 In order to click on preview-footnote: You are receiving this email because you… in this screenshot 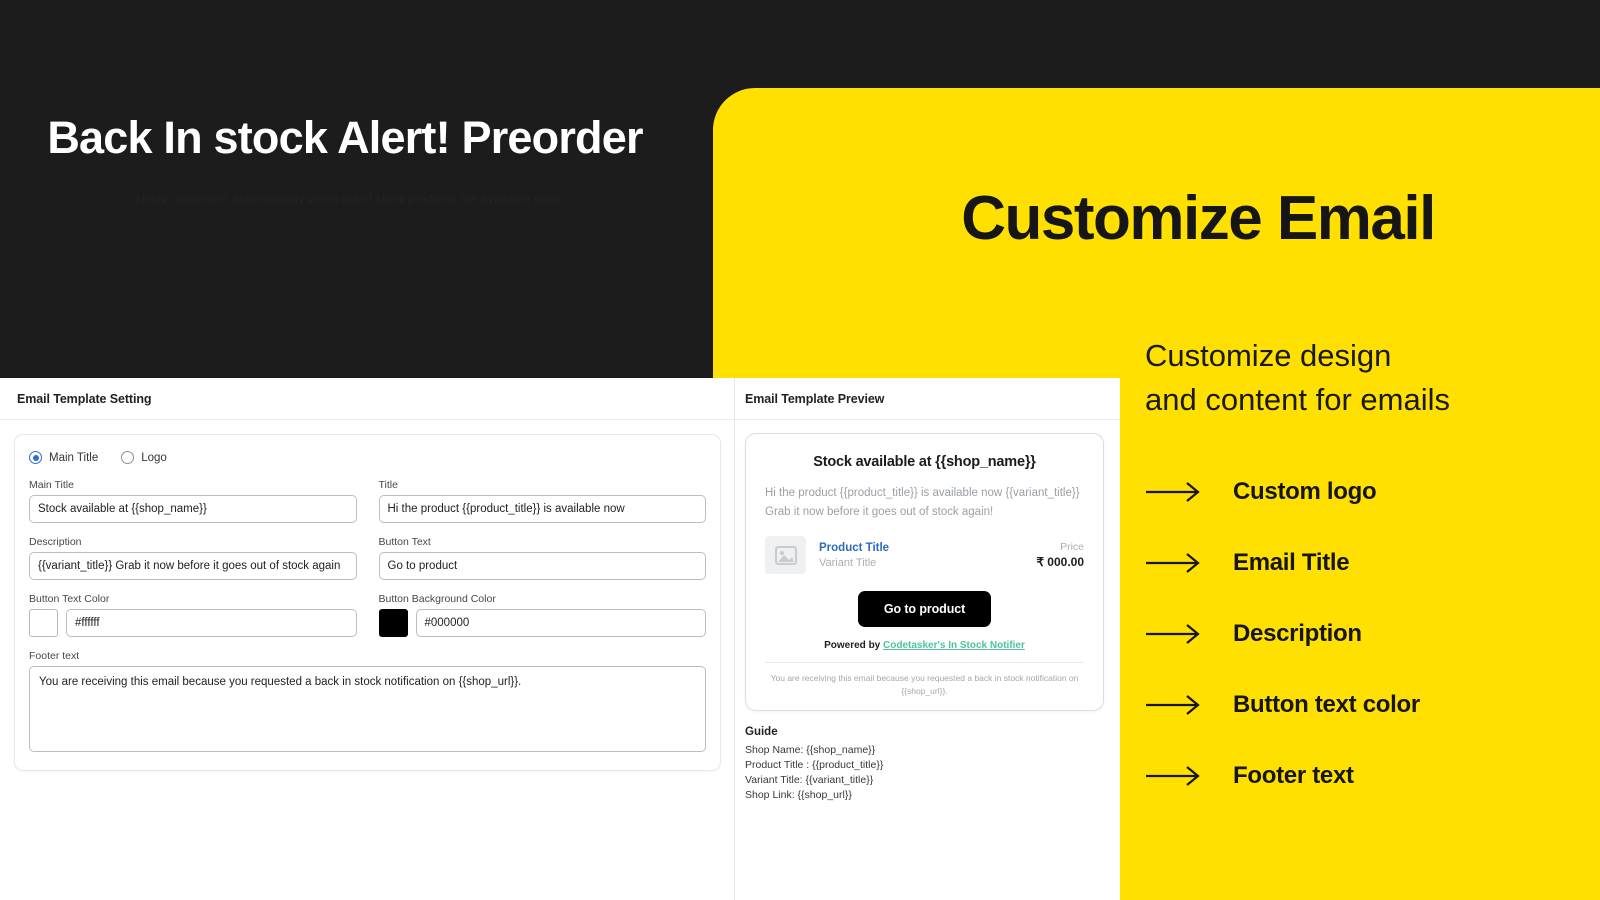, I will do `click(924, 680)`.